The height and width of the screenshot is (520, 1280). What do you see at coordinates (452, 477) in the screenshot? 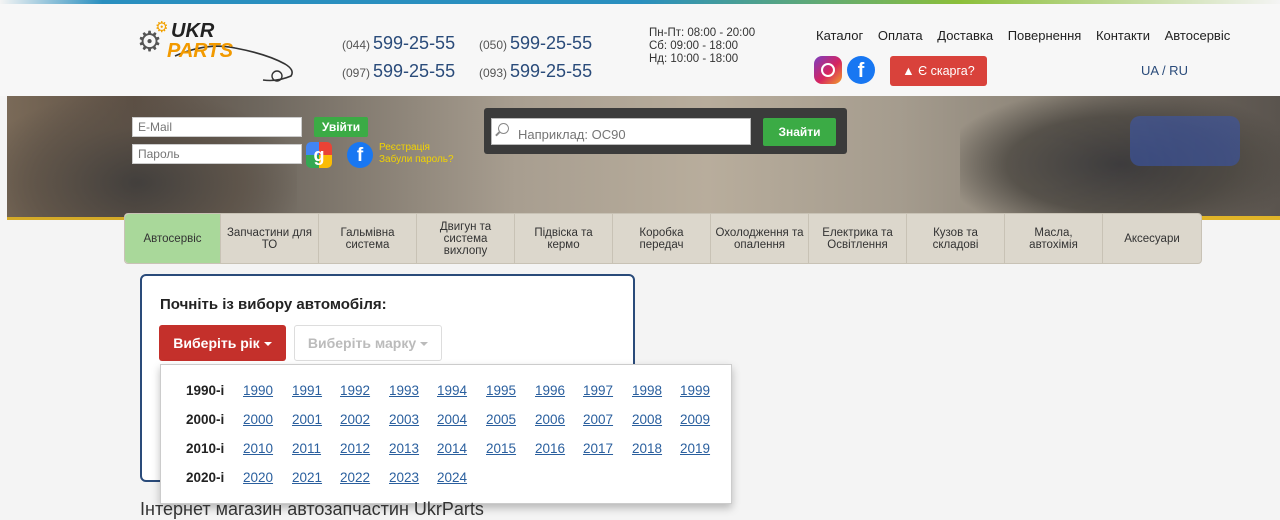
I see `year-link: 2024` at bounding box center [452, 477].